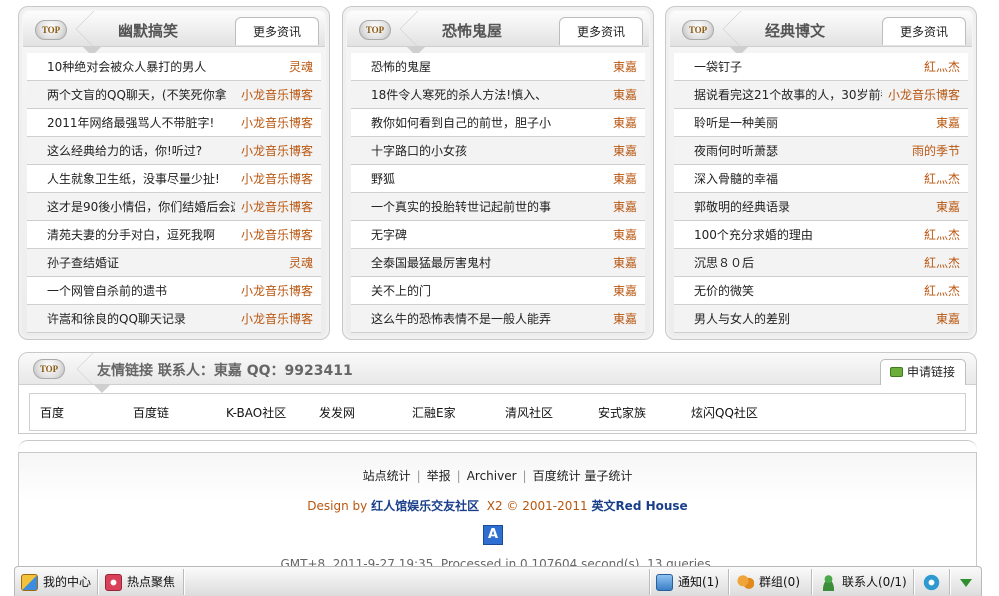 This screenshot has height=596, width=999. I want to click on list-item: 许嵩和徐良的QQ聊天记录 小龙音乐博客, so click(174, 319).